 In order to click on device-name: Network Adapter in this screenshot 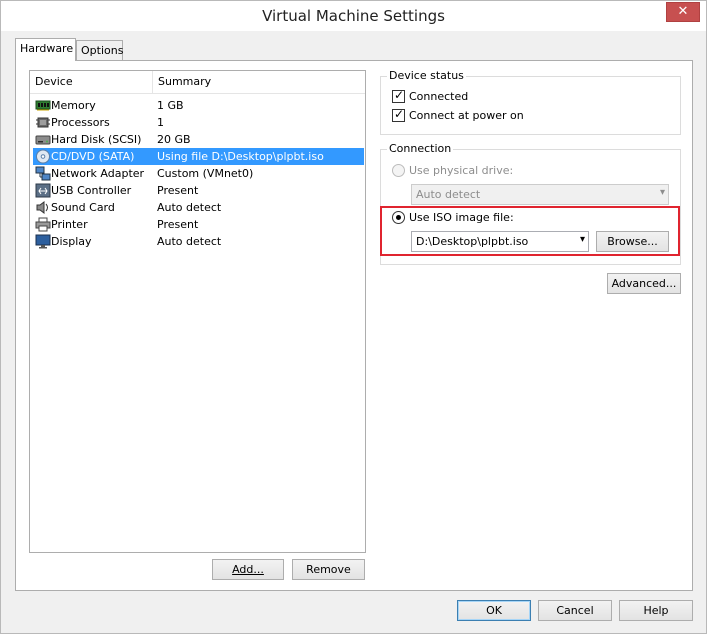, I will do `click(98, 173)`.